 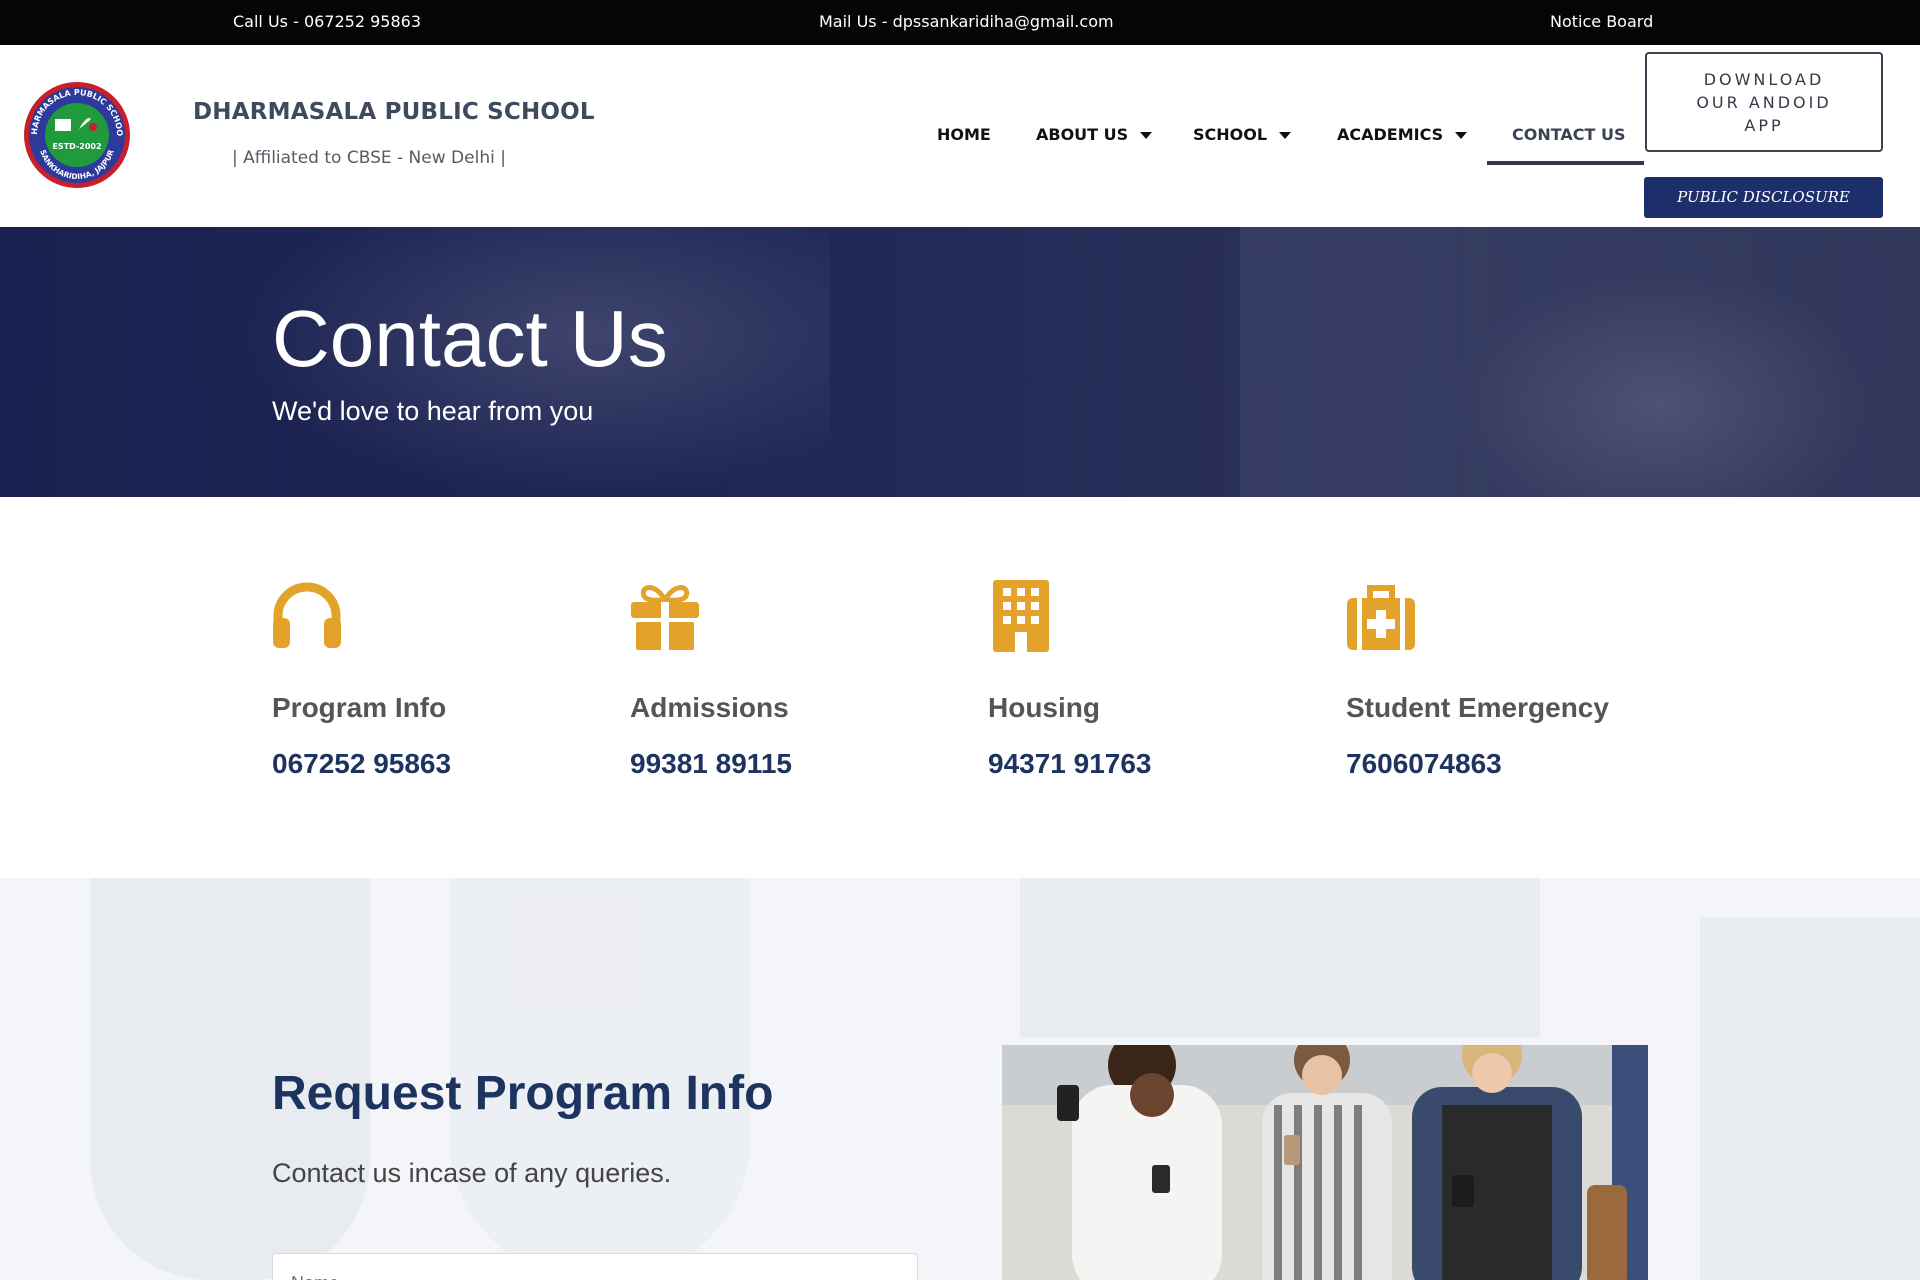 I want to click on headphones-icon, so click(x=307, y=615).